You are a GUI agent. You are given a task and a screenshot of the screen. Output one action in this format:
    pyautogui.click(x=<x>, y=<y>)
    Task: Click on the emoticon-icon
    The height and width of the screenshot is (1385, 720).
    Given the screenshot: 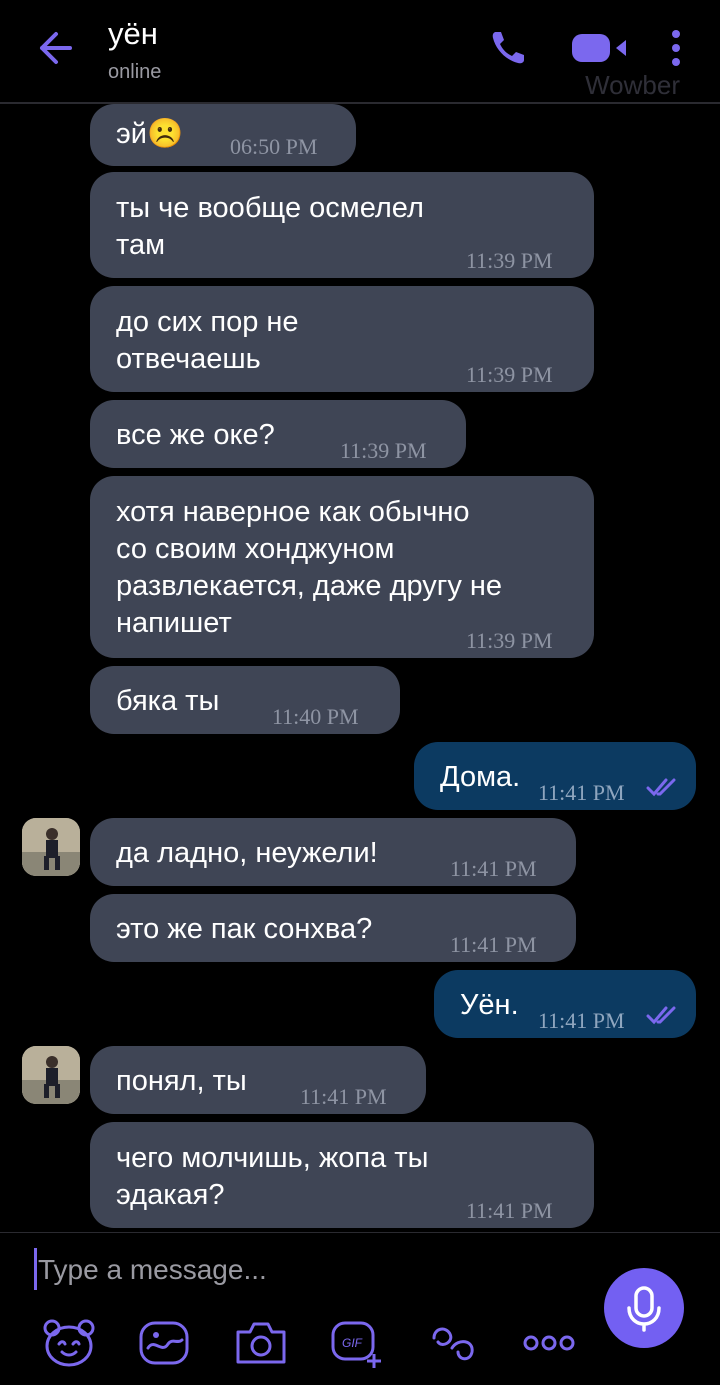 What is the action you would take?
    pyautogui.click(x=454, y=1343)
    